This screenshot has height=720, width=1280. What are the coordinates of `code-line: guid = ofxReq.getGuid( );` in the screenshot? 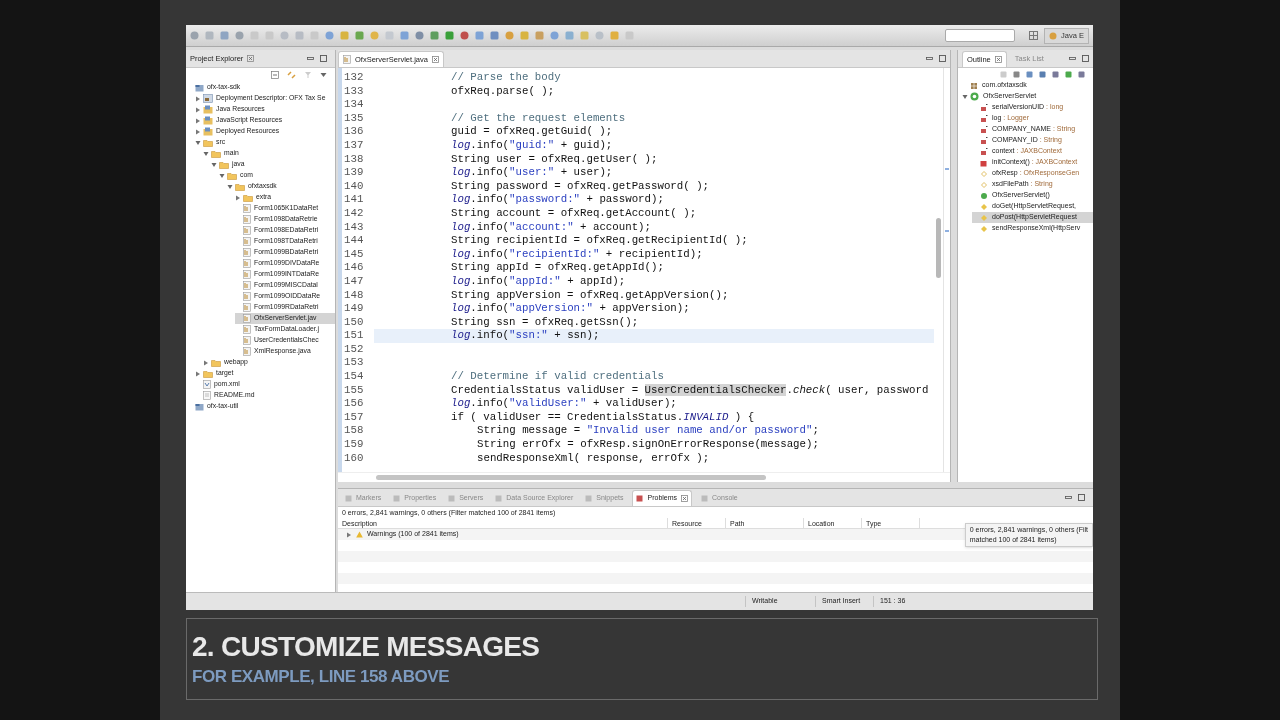 It's located at (532, 132).